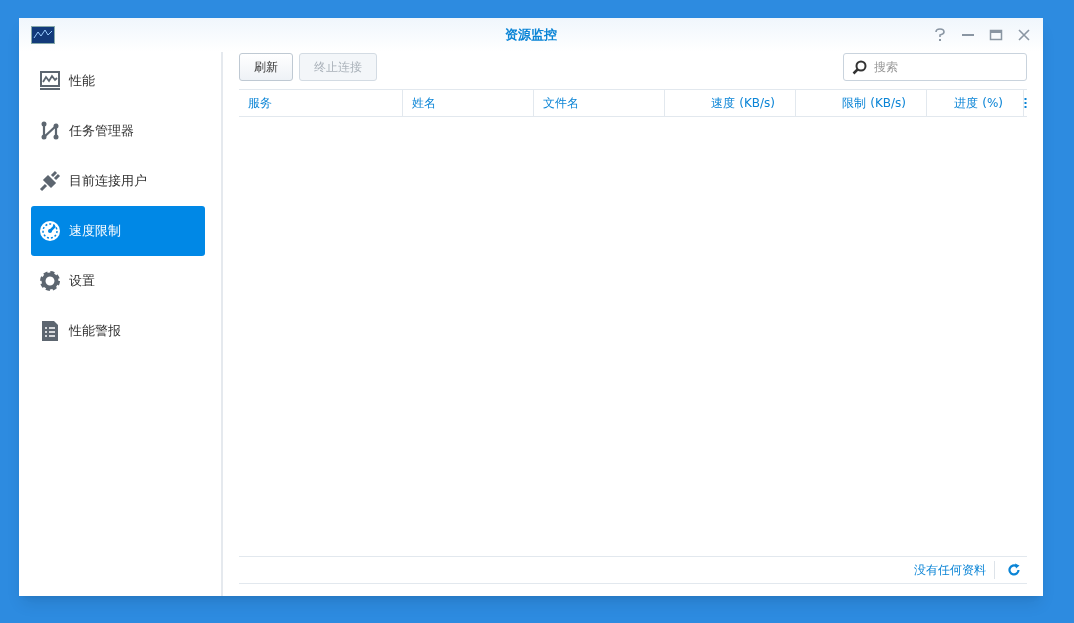  Describe the element at coordinates (50, 181) in the screenshot. I see `plug-icon` at that location.